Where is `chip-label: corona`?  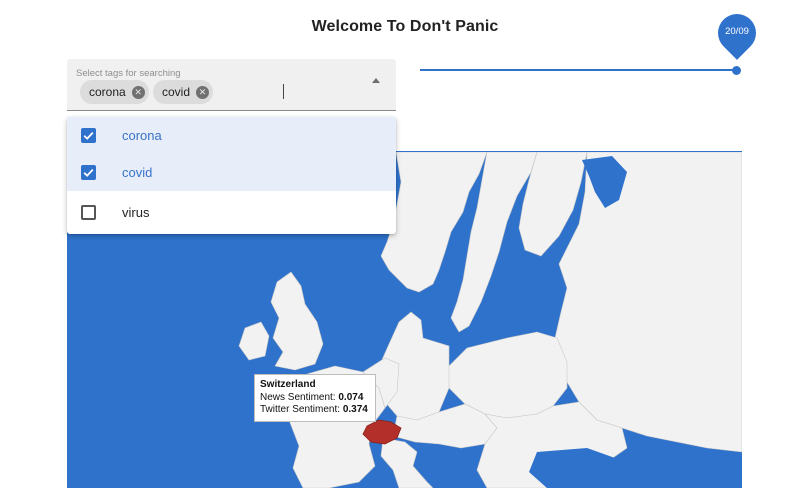 chip-label: corona is located at coordinates (107, 92).